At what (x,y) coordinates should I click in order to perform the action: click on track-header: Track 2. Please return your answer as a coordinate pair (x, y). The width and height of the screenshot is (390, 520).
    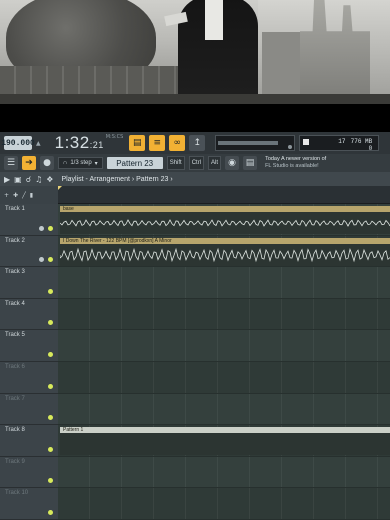
    Looking at the image, I should click on (29, 251).